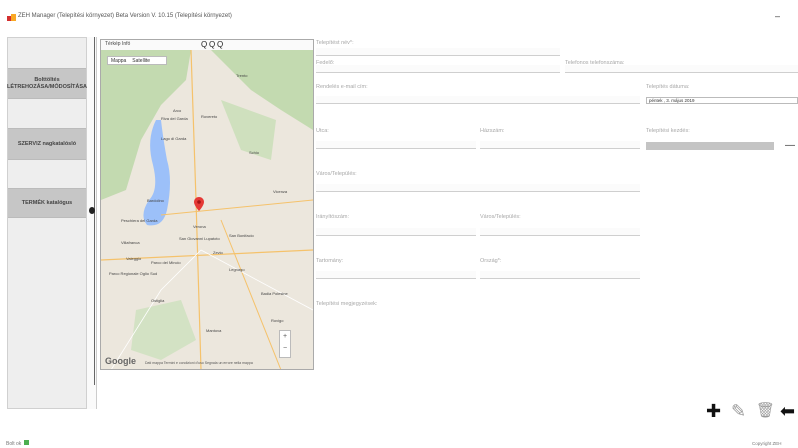  I want to click on map-place-label: Vicenza, so click(280, 191).